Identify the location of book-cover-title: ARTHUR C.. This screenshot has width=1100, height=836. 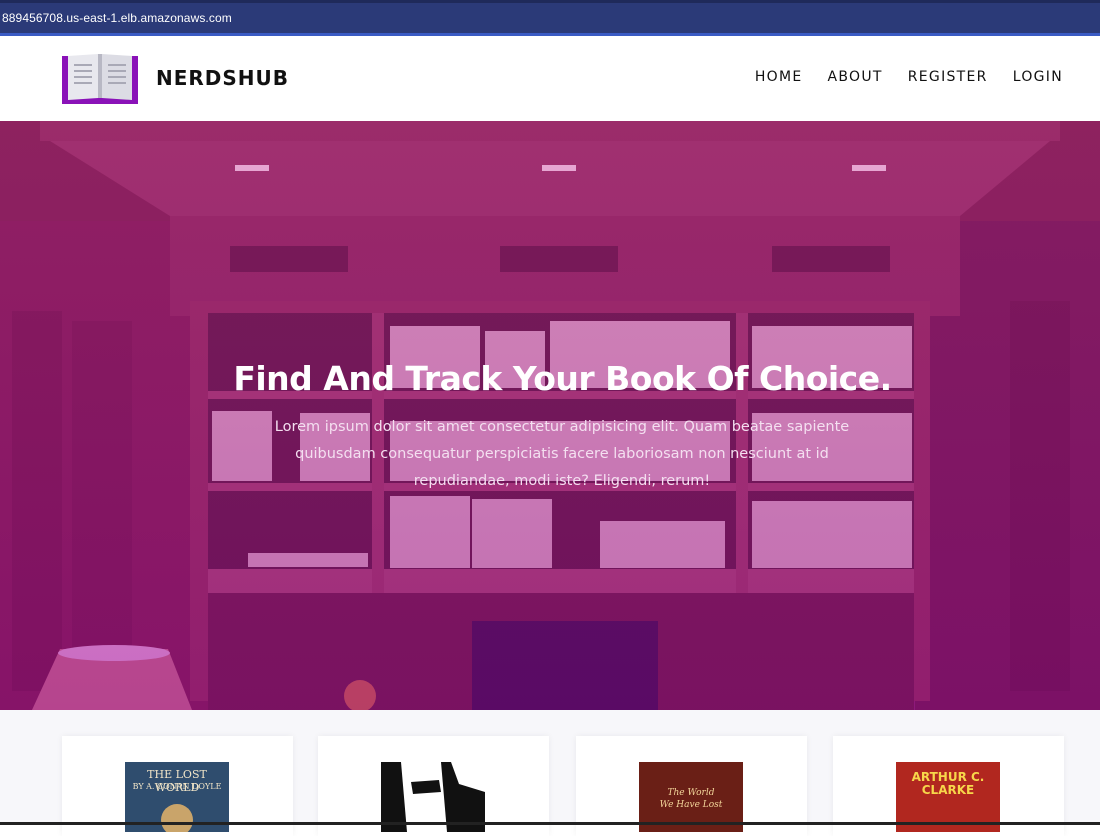
(948, 777).